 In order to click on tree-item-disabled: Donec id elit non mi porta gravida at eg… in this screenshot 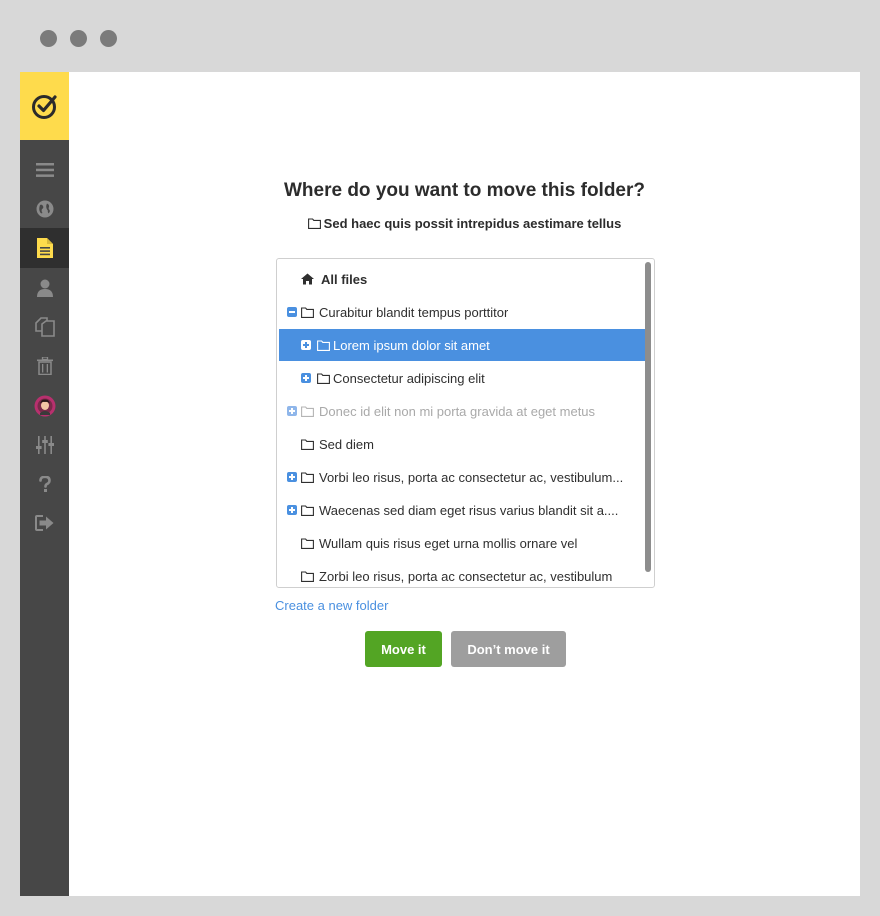, I will do `click(465, 411)`.